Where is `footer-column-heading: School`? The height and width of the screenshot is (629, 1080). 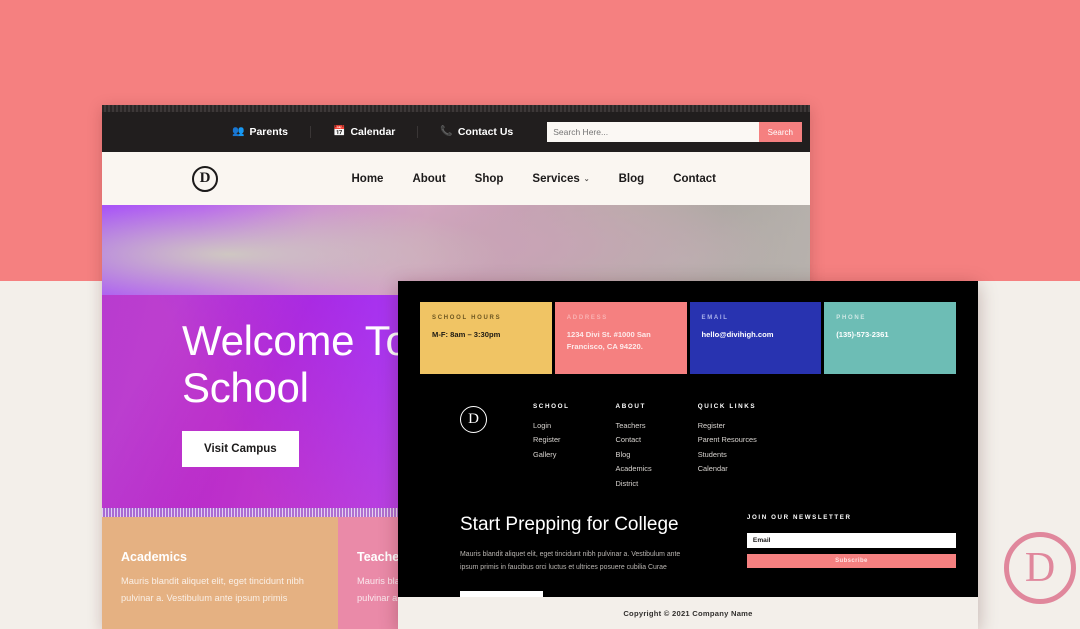 footer-column-heading: School is located at coordinates (551, 406).